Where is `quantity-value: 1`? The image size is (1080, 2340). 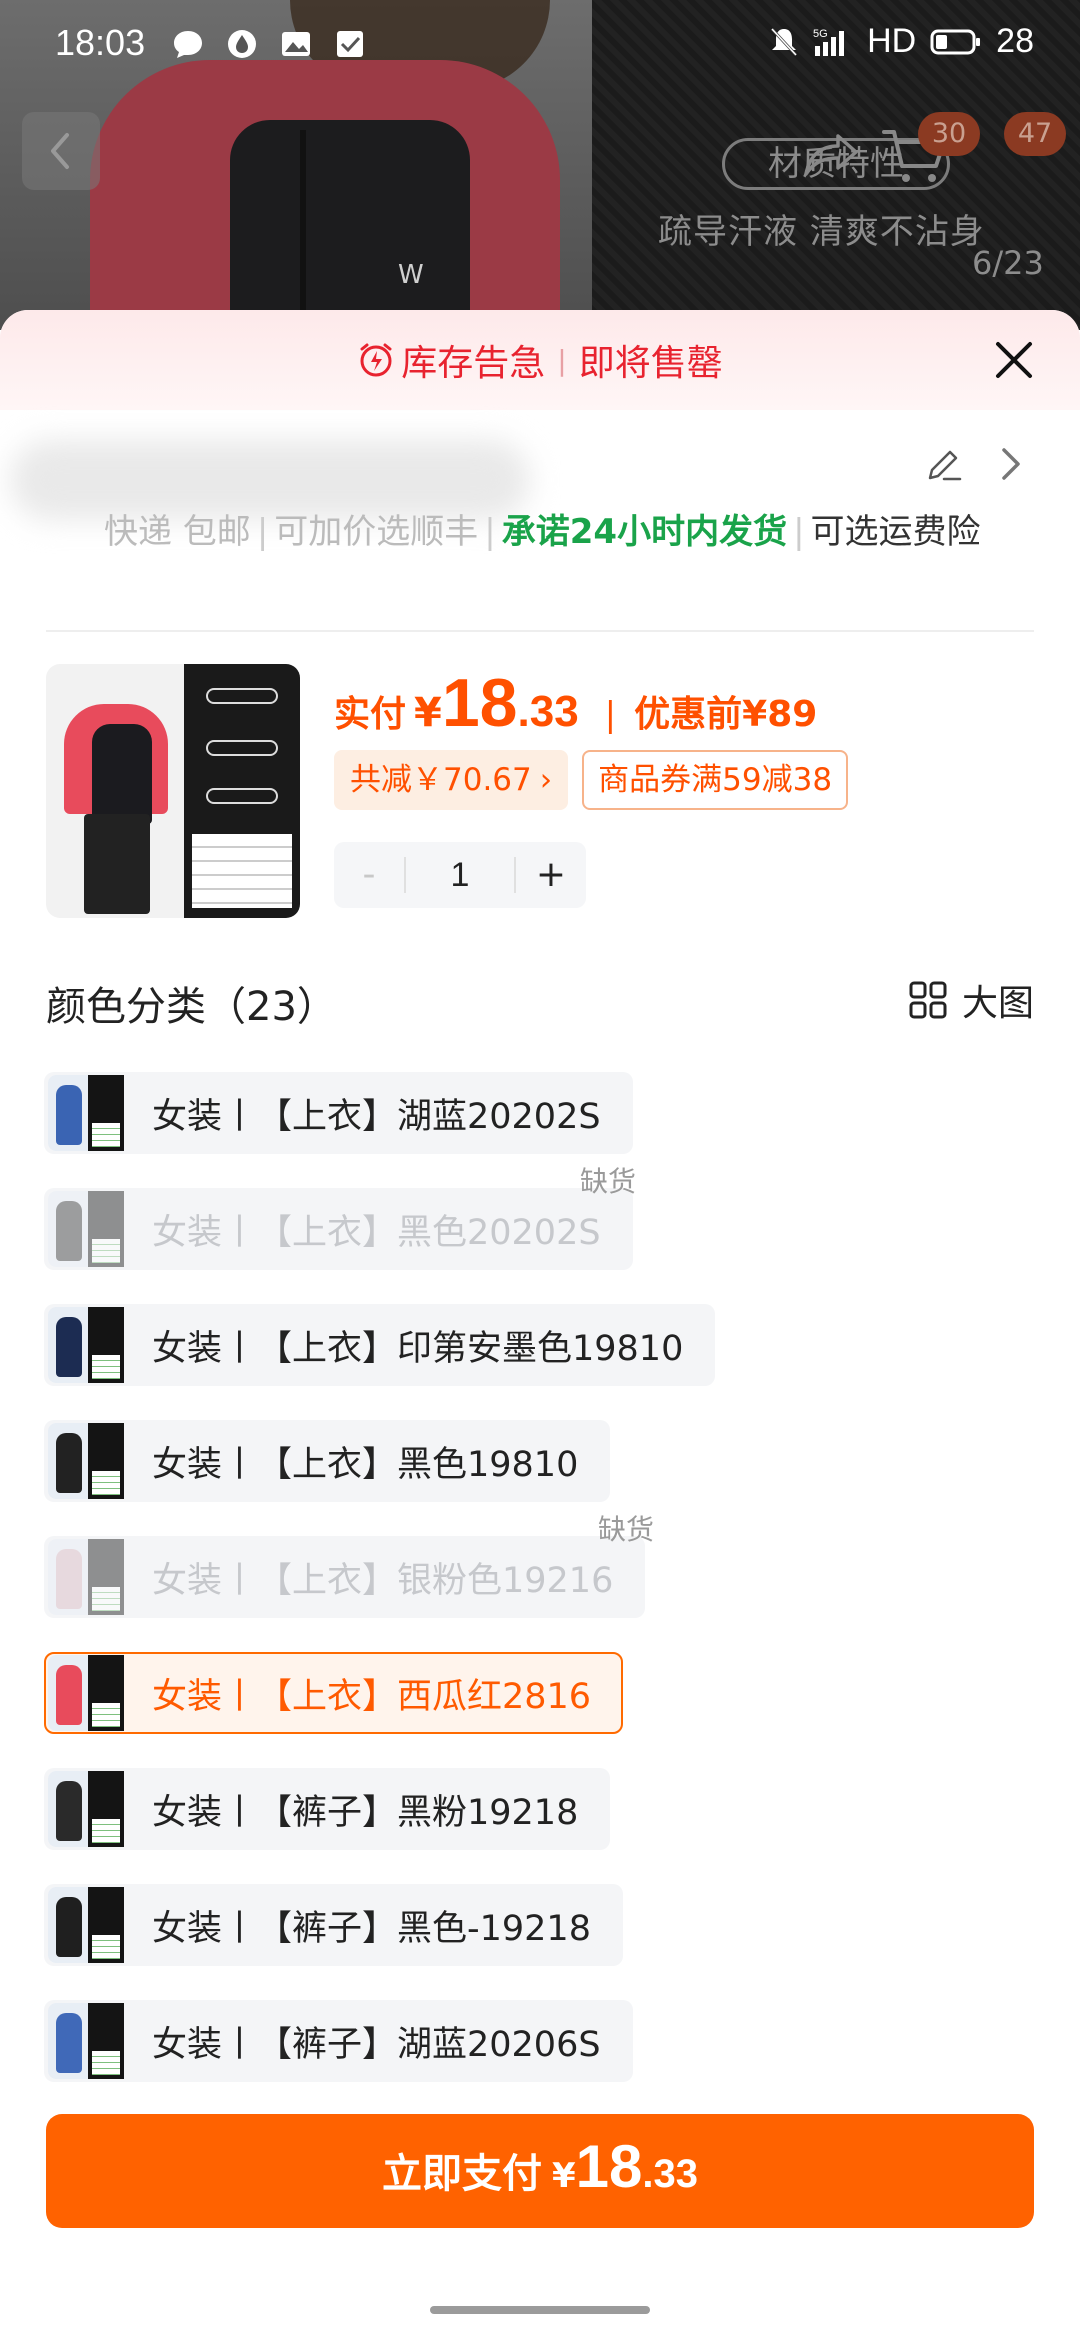 quantity-value: 1 is located at coordinates (460, 875).